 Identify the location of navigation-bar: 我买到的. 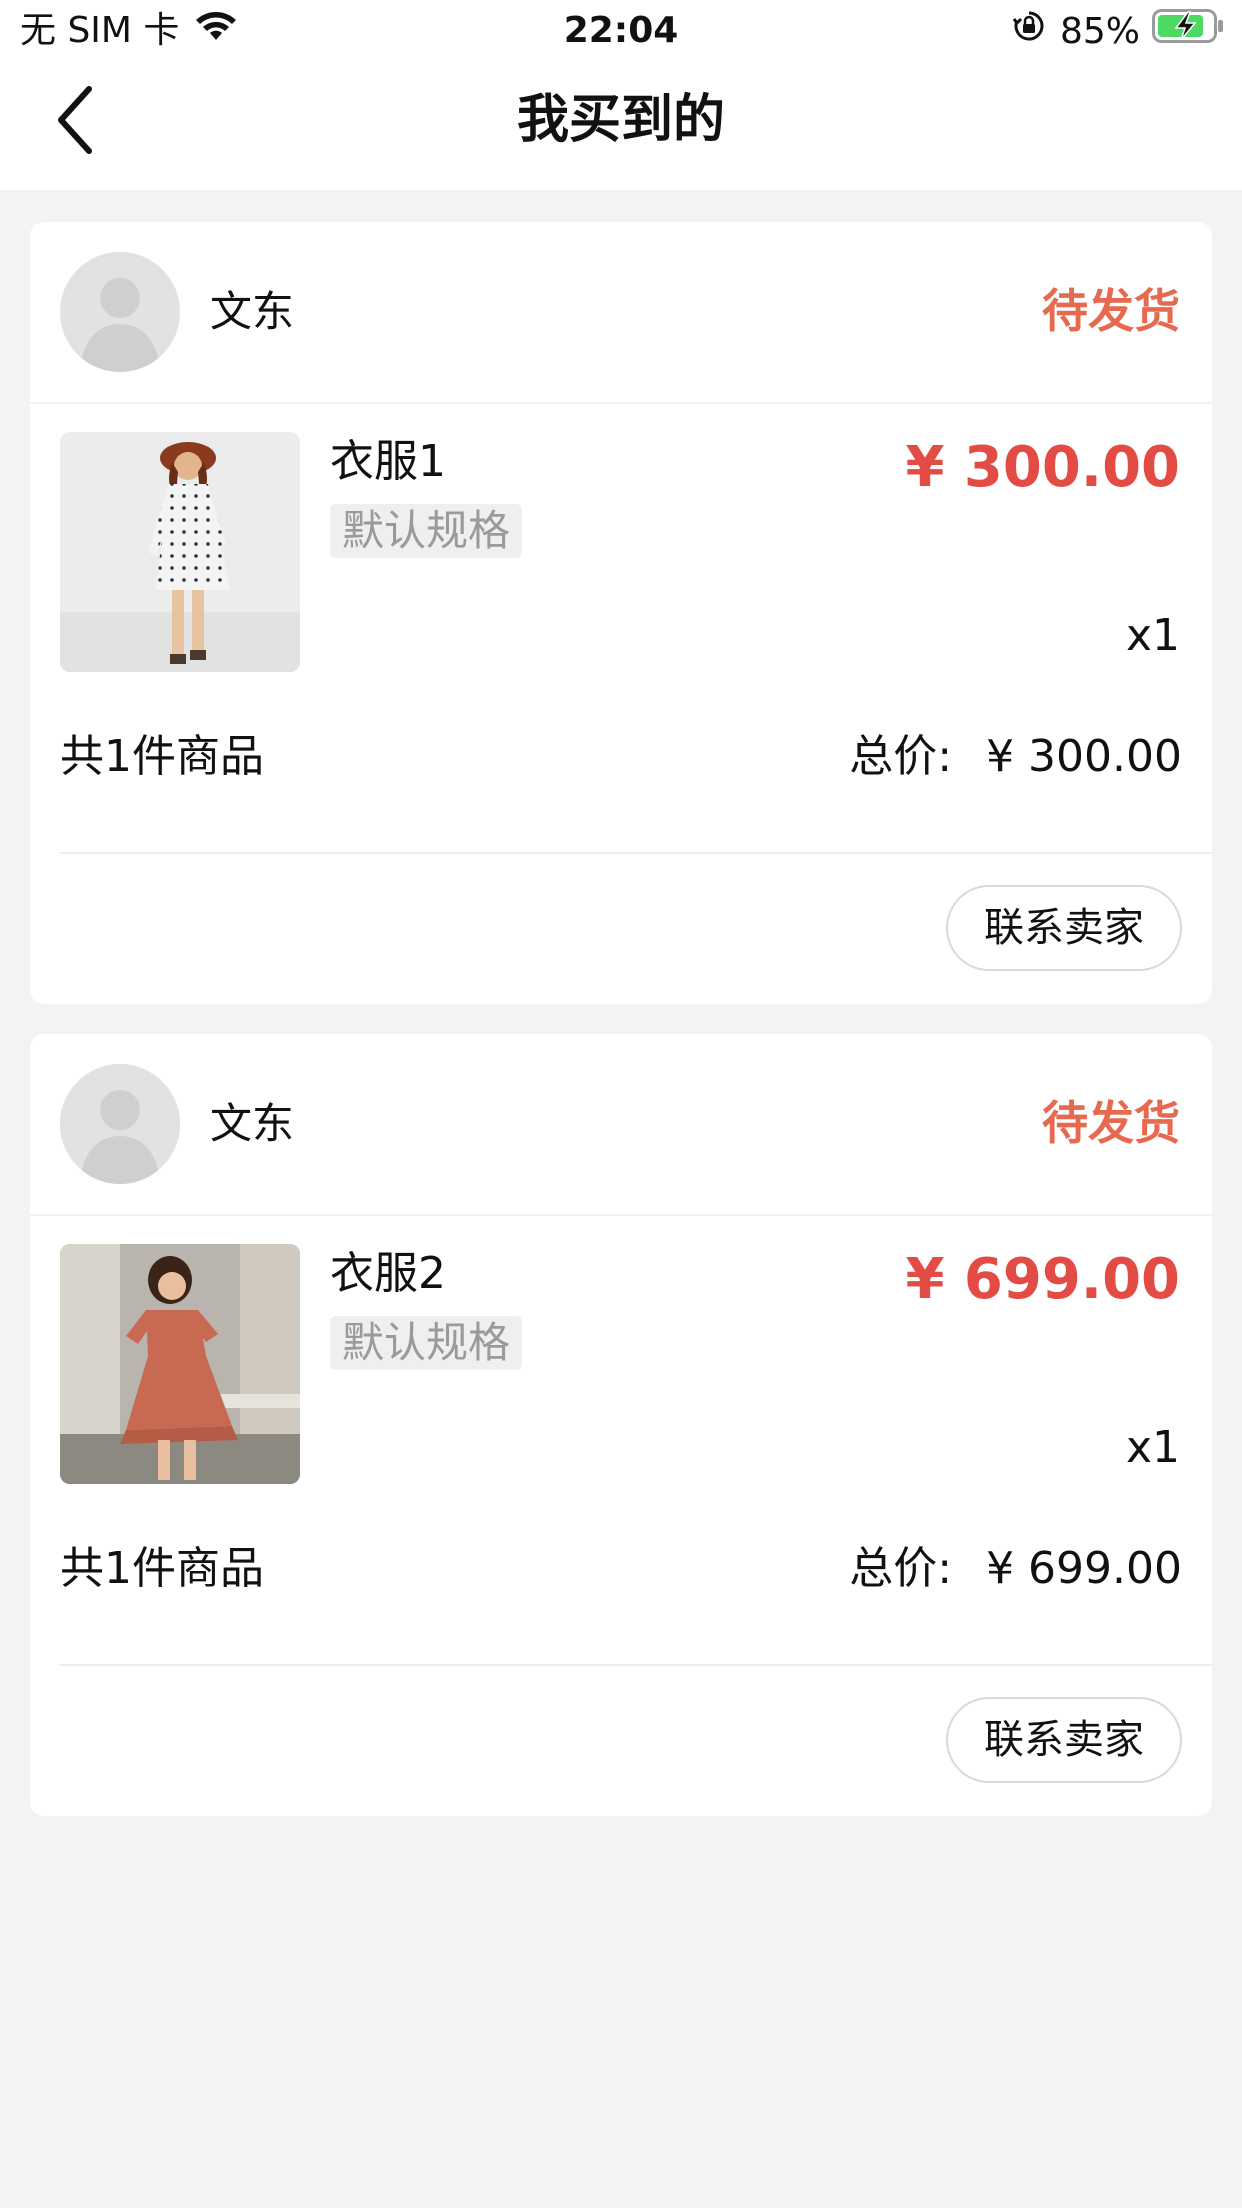
(621, 126).